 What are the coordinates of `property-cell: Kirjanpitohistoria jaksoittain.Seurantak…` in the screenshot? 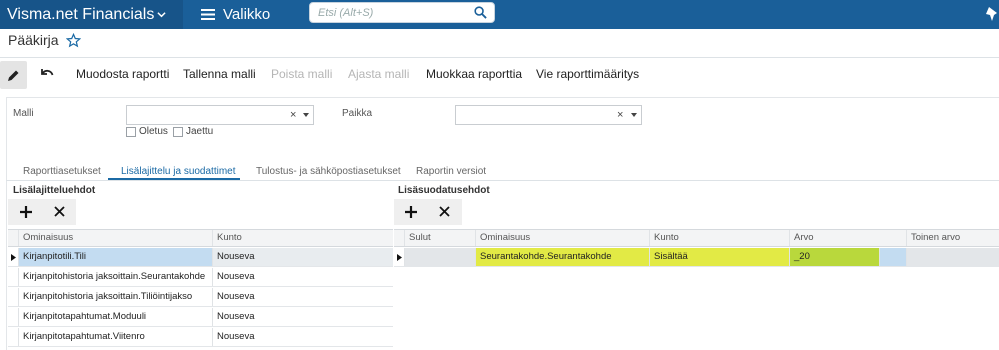 It's located at (116, 277).